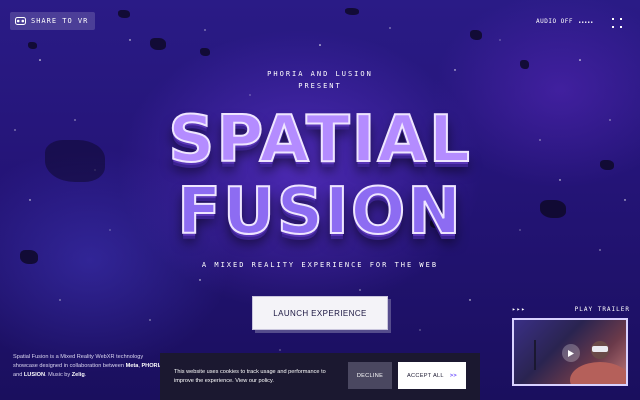 Image resolution: width=640 pixels, height=400 pixels. Describe the element at coordinates (320, 80) in the screenshot. I see `presenter-credit: PHORIA AND LUSION PRESENT` at that location.